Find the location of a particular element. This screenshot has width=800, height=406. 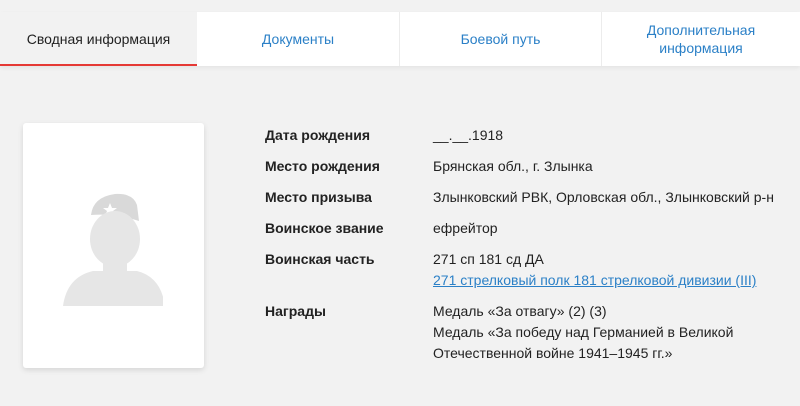

birth-place-label: Место рождения is located at coordinates (322, 166).